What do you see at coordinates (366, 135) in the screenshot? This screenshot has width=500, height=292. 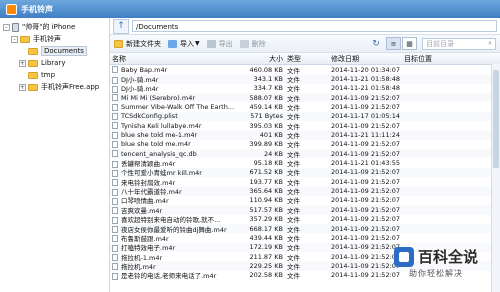 I see `file-date-cell: 2014-11-21 11:11:24` at bounding box center [366, 135].